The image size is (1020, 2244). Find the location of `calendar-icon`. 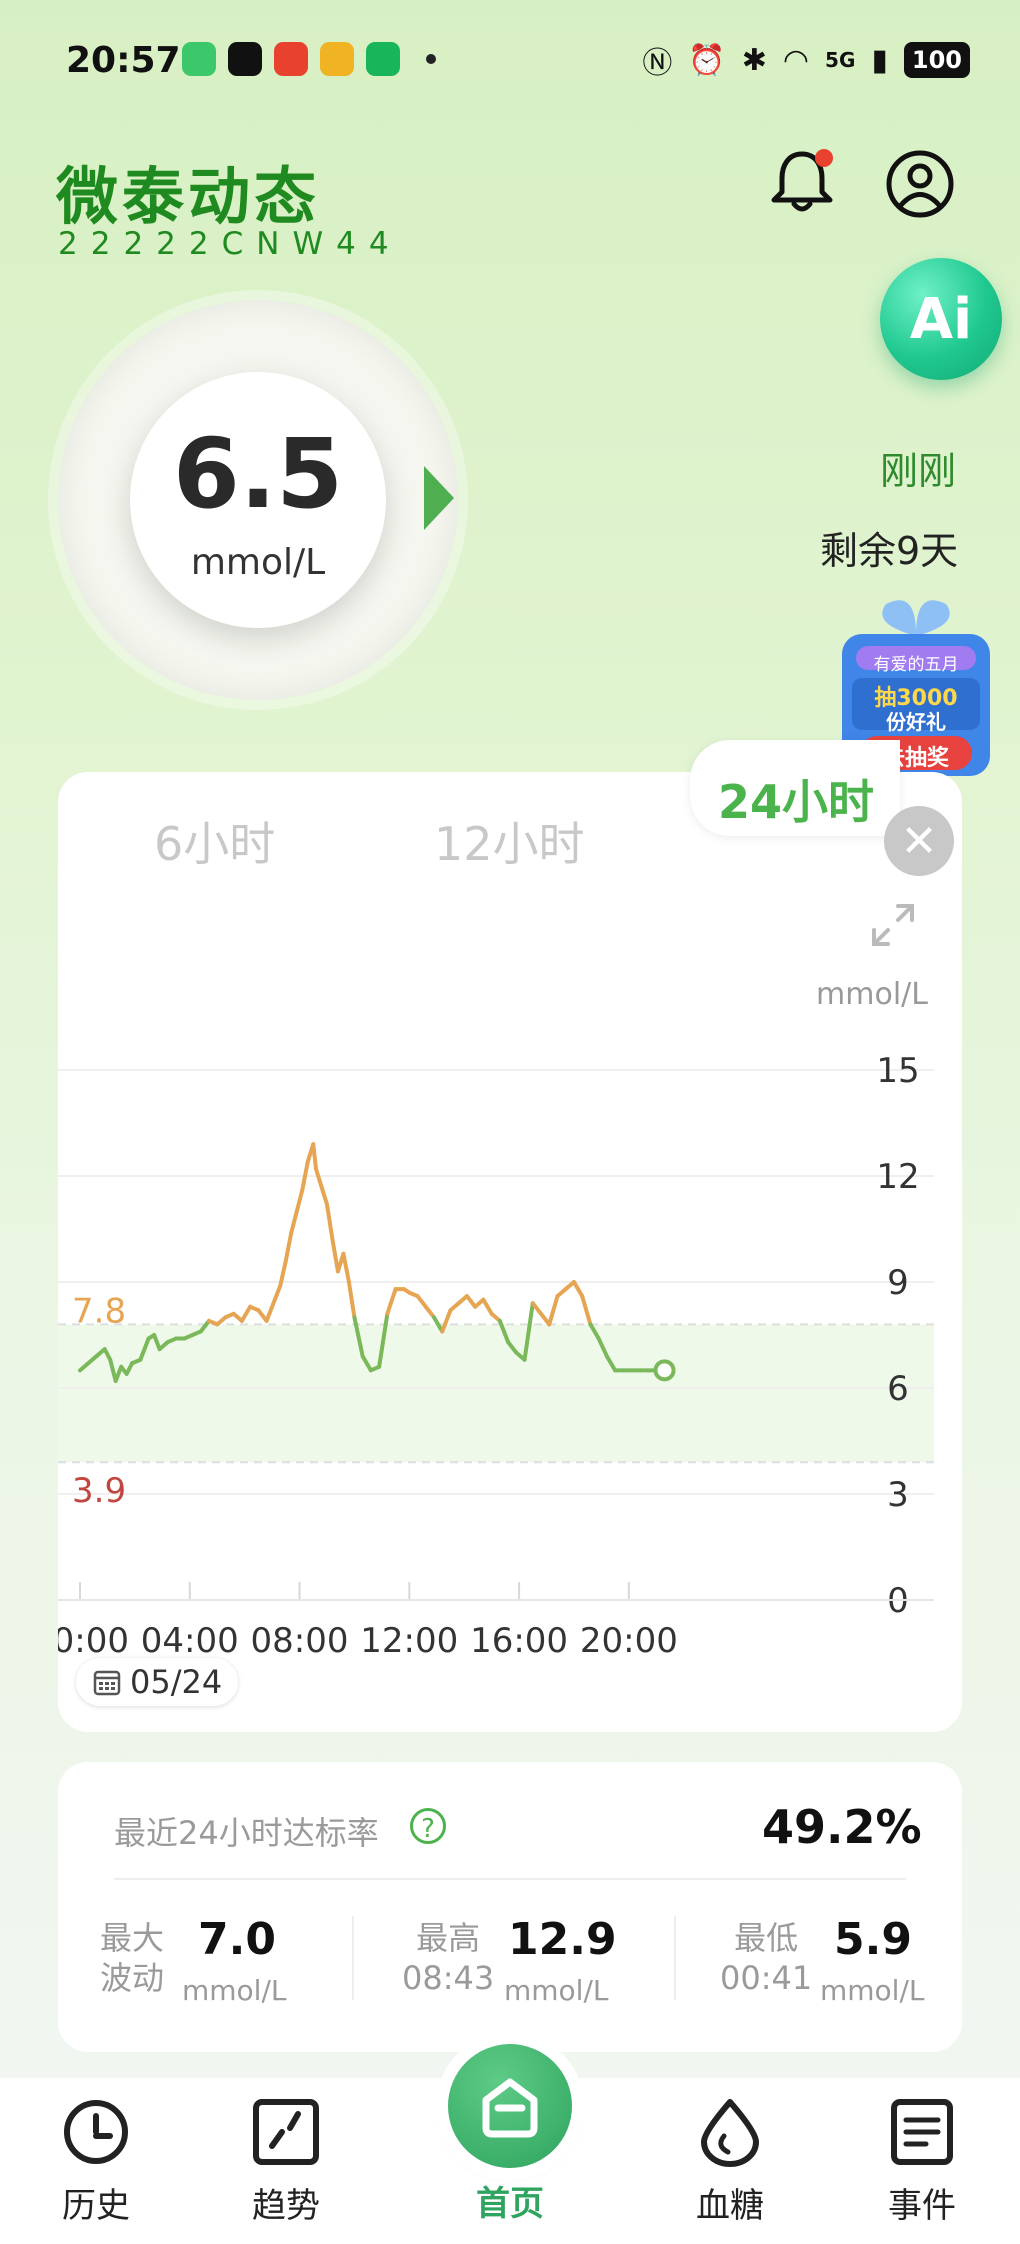

calendar-icon is located at coordinates (107, 1683).